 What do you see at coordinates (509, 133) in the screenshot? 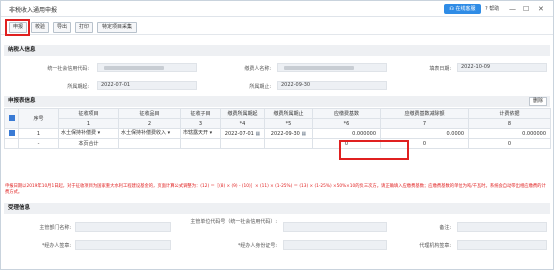
I see `basis-value: 0.000000` at bounding box center [509, 133].